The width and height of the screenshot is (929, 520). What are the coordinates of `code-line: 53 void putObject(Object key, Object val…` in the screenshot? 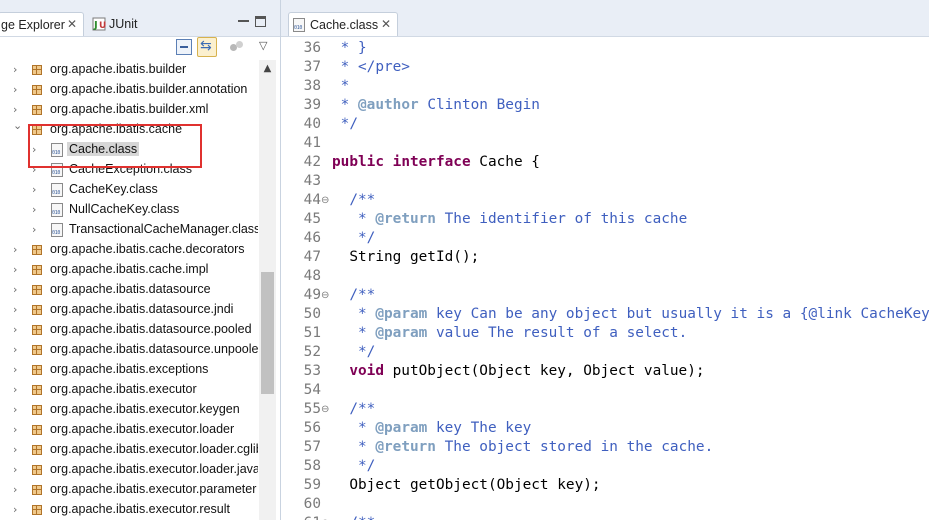 It's located at (605, 371).